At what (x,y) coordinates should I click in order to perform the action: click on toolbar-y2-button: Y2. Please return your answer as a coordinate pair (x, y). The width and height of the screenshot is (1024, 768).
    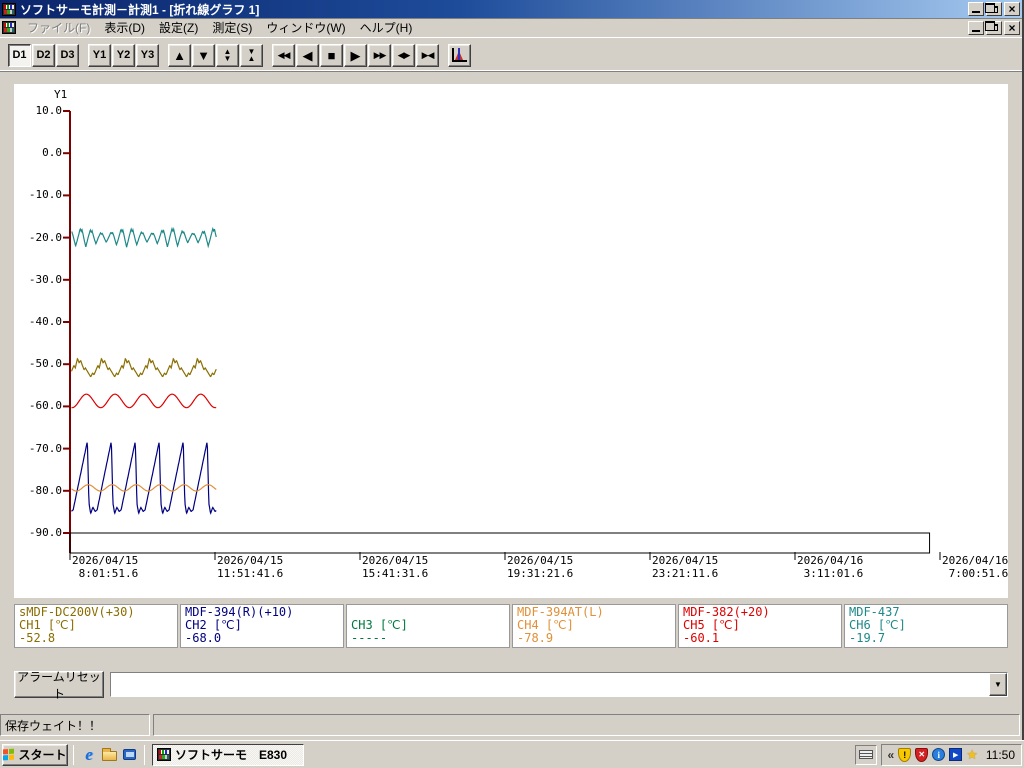
    Looking at the image, I should click on (123, 55).